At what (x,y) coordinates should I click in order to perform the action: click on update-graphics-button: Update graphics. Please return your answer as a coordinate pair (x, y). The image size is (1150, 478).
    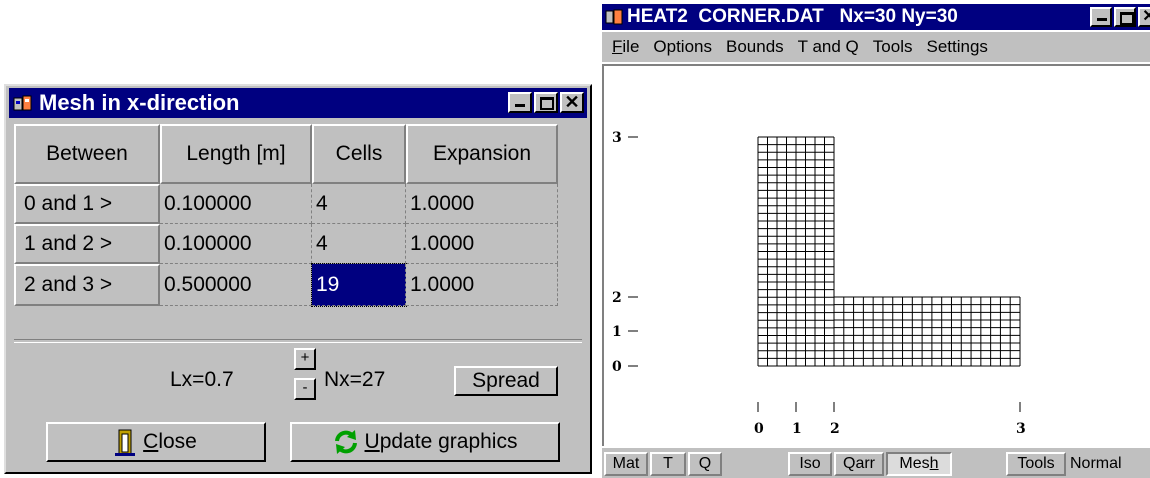
    Looking at the image, I should click on (425, 442).